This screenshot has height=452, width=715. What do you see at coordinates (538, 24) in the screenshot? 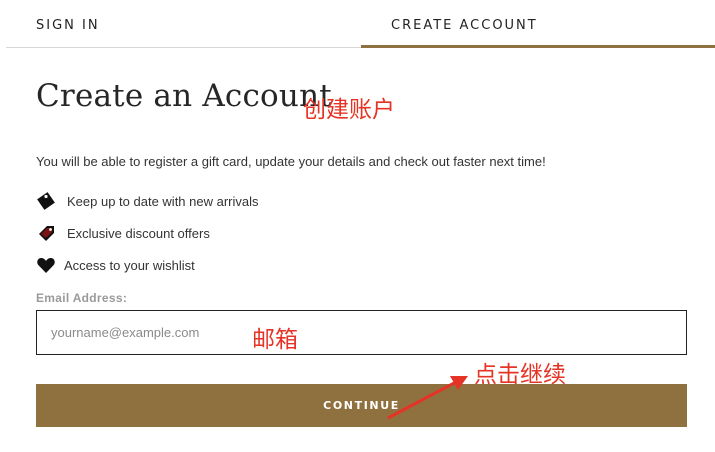
I see `tab-create-account: CREATE ACCOUNT` at bounding box center [538, 24].